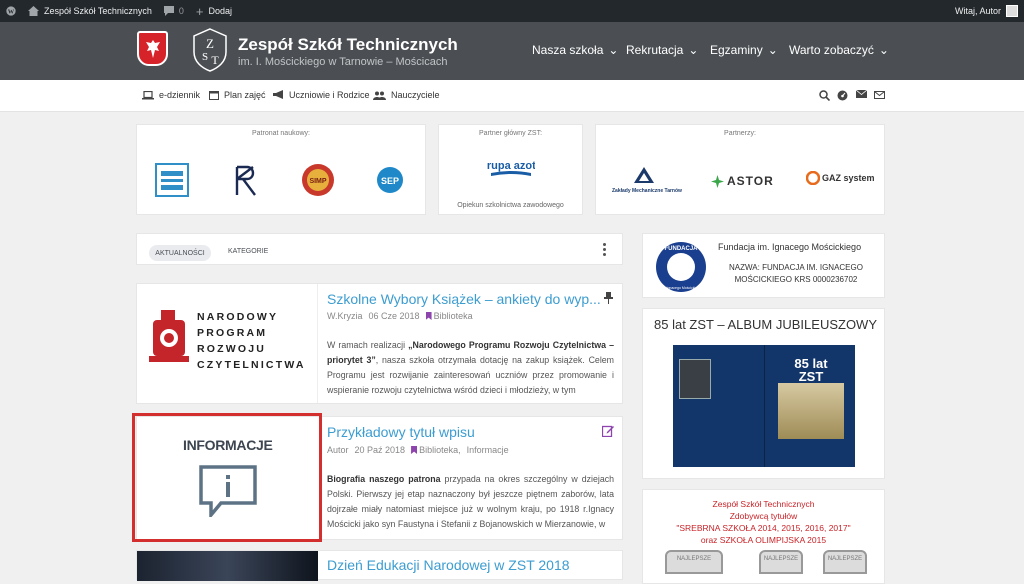 This screenshot has width=1024, height=584. I want to click on excerpt-lead: W ramach realizacji, so click(366, 345).